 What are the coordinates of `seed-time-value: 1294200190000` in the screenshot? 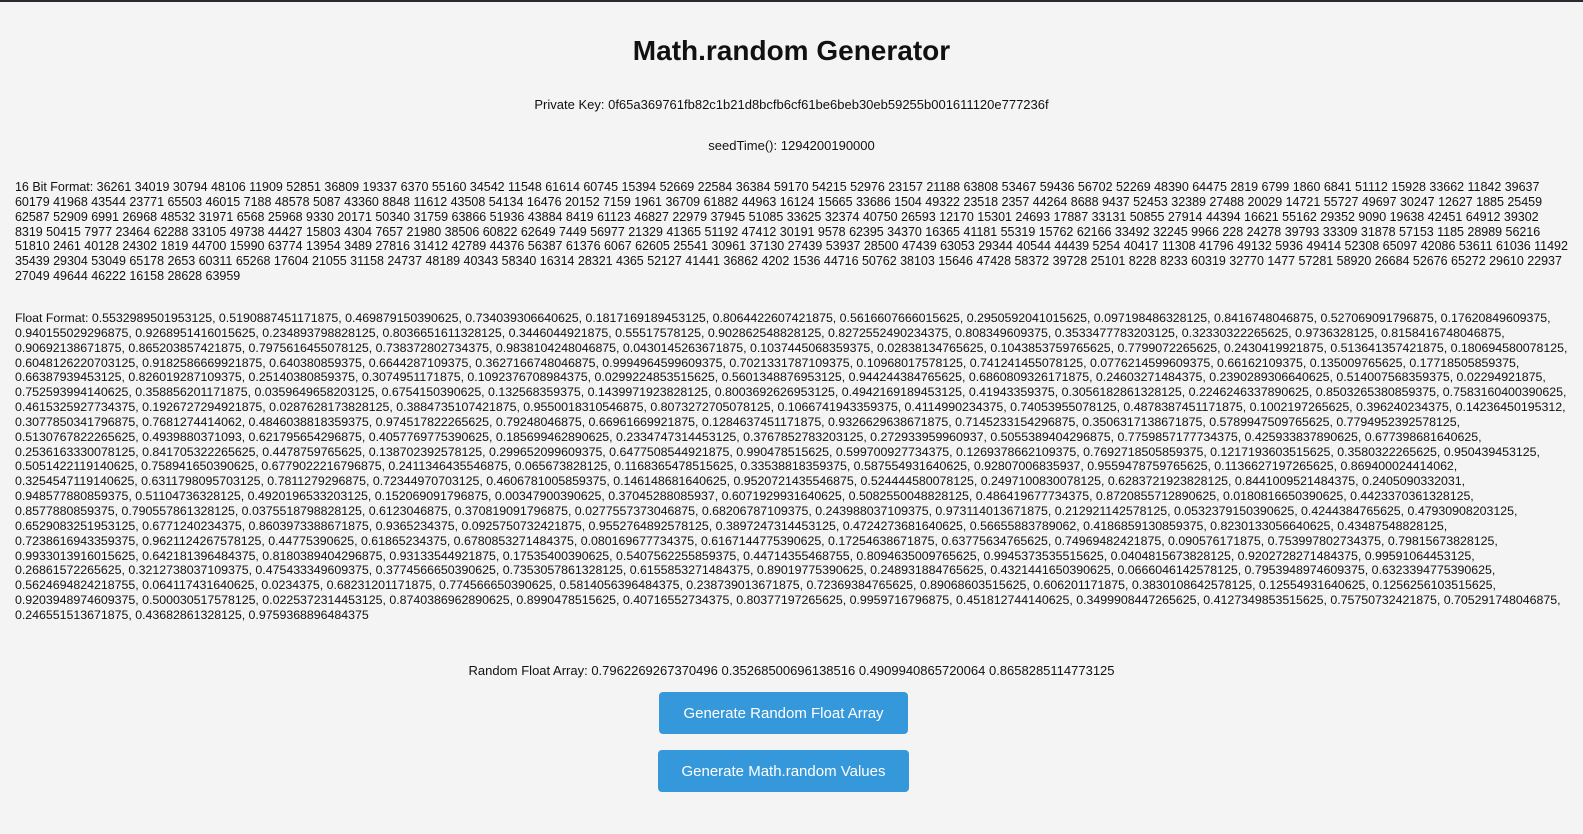 It's located at (827, 145).